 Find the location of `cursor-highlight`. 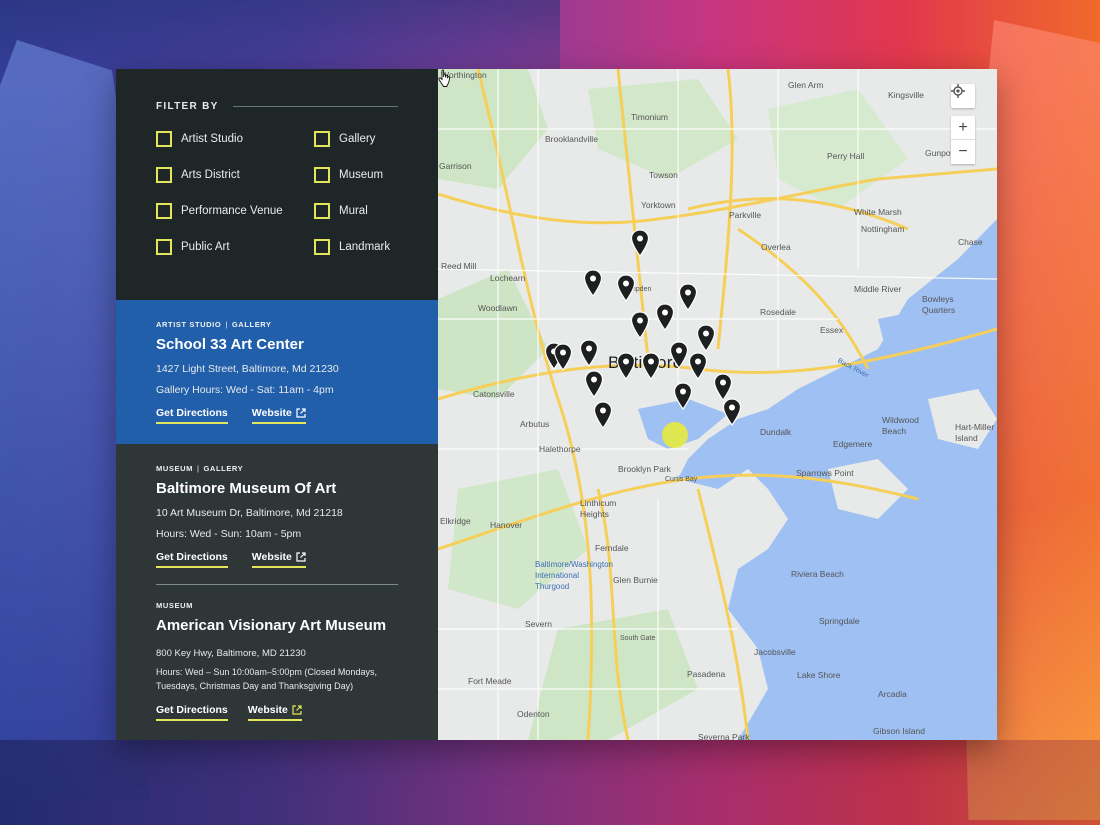

cursor-highlight is located at coordinates (675, 435).